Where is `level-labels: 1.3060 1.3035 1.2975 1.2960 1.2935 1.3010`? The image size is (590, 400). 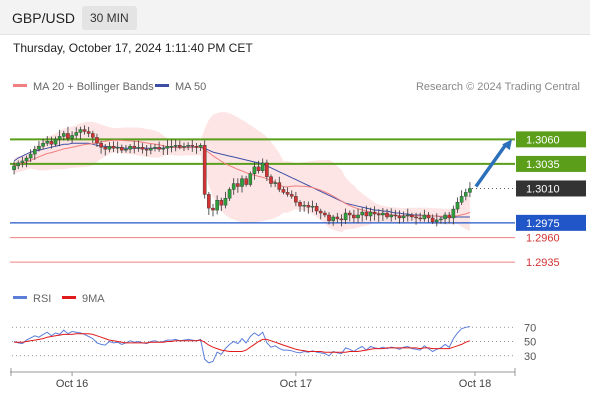 level-labels: 1.3060 1.3035 1.2975 1.2960 1.2935 1.3010 is located at coordinates (551, 200).